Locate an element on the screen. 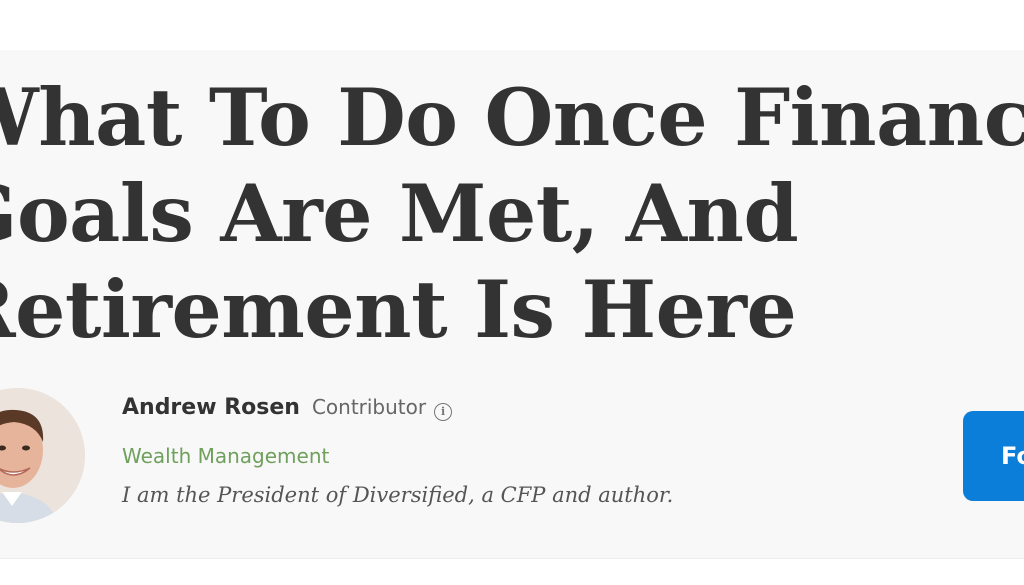  info-icon: i is located at coordinates (443, 411).